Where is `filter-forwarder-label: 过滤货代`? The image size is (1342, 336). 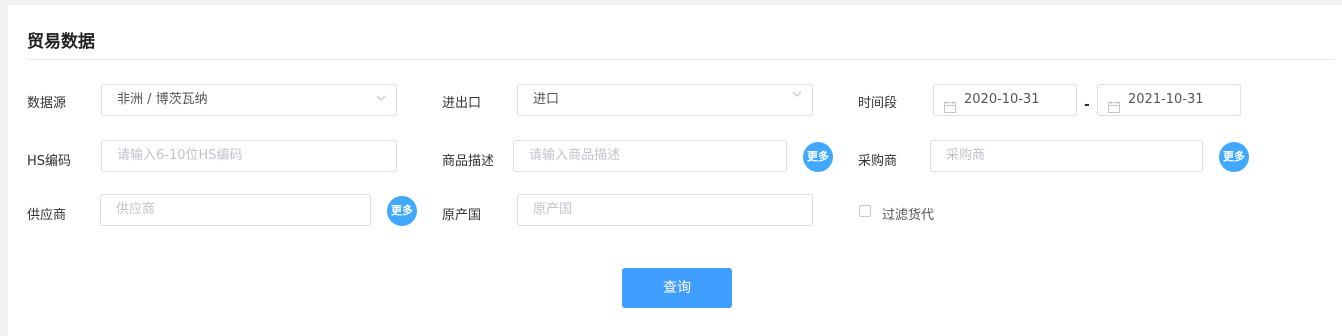
filter-forwarder-label: 过滤货代 is located at coordinates (908, 215).